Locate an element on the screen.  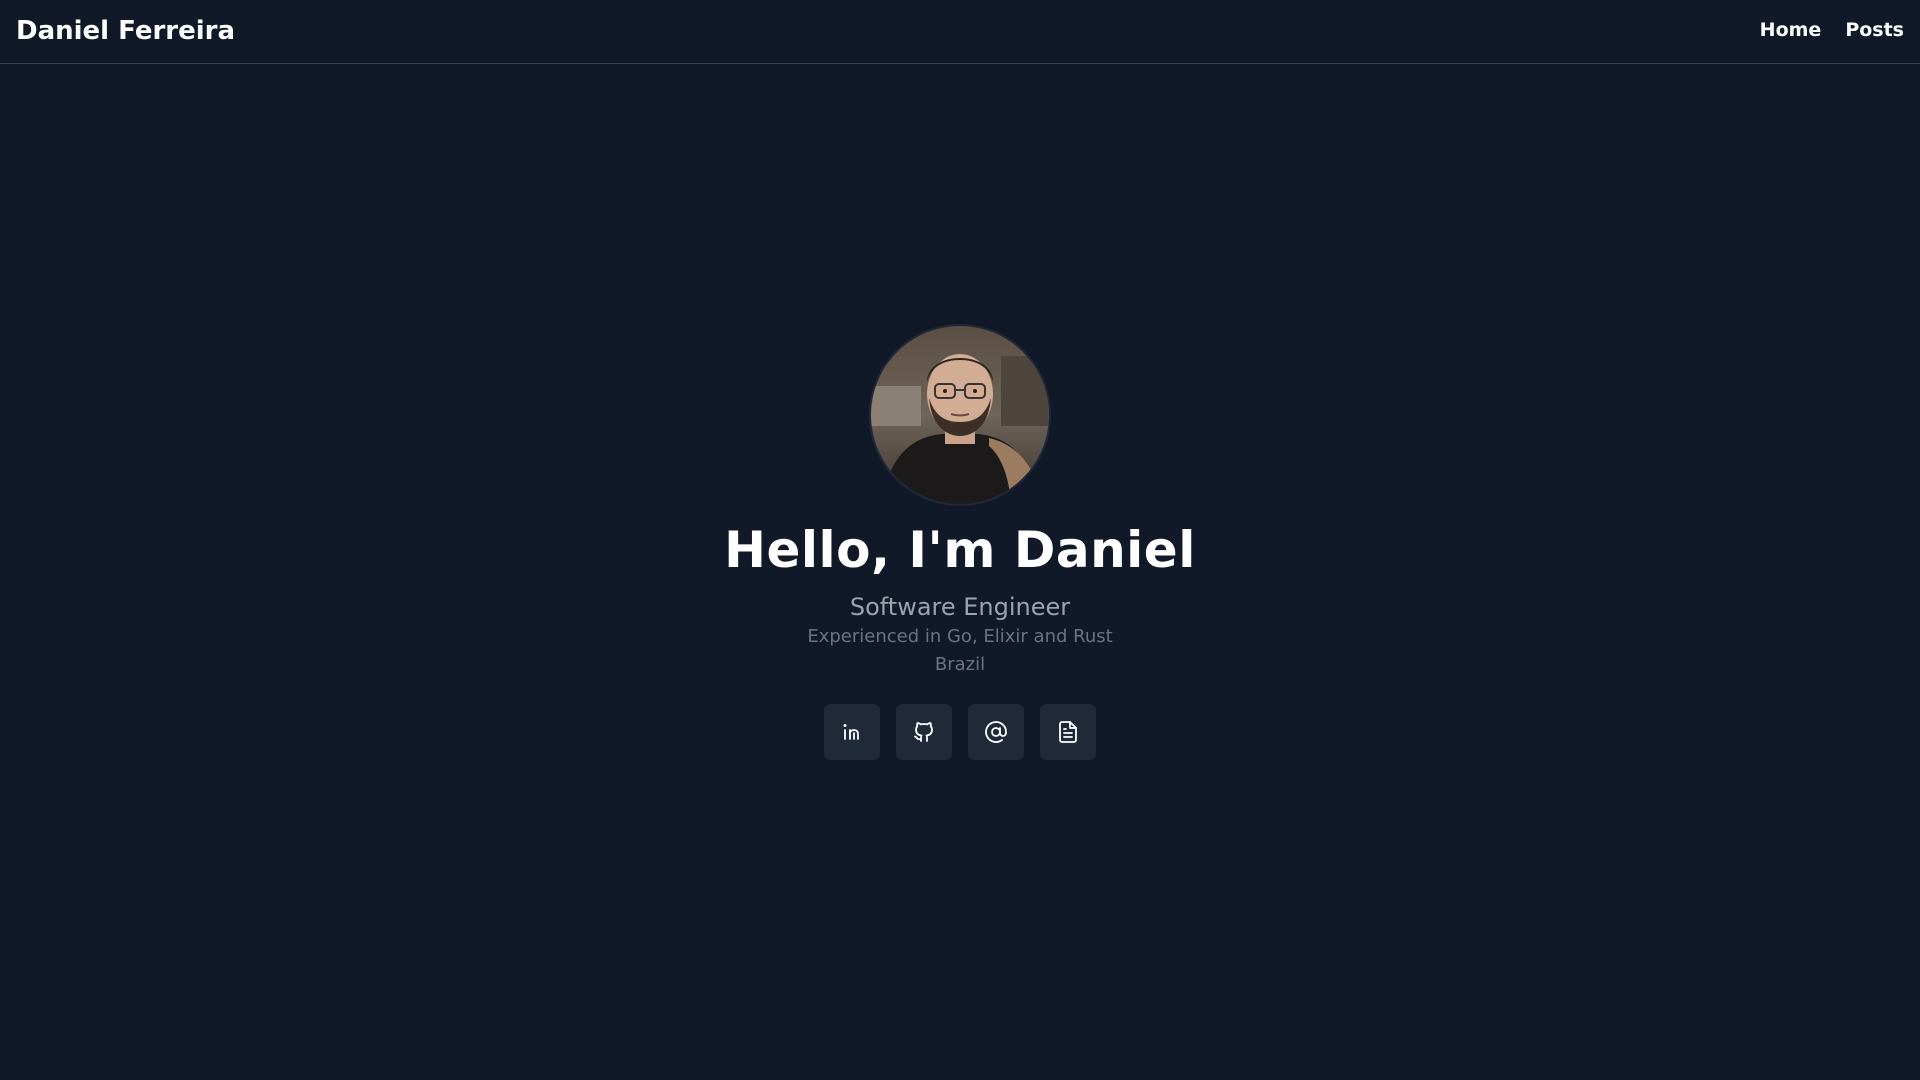
email-at-icon is located at coordinates (996, 732).